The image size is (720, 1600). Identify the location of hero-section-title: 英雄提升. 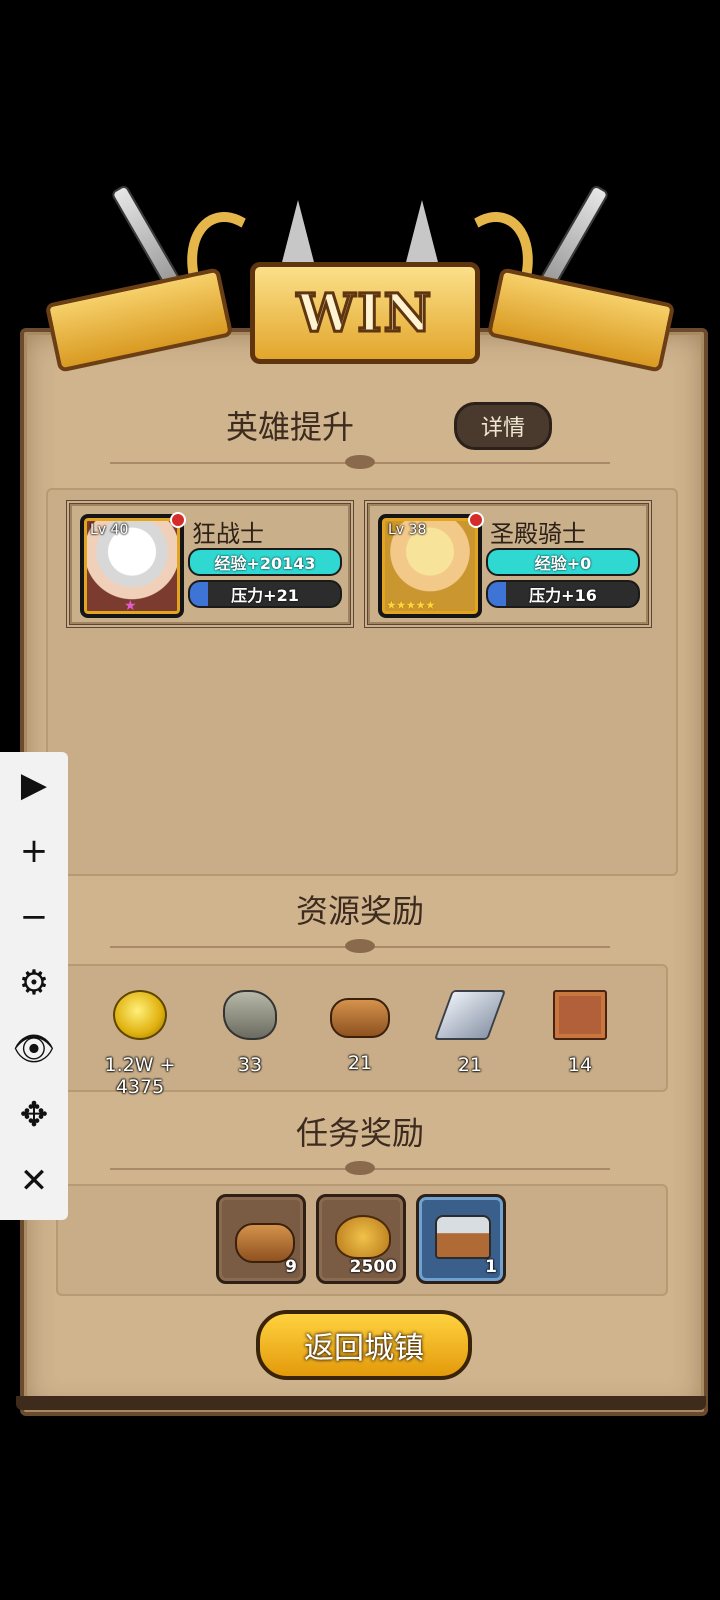
(289, 427).